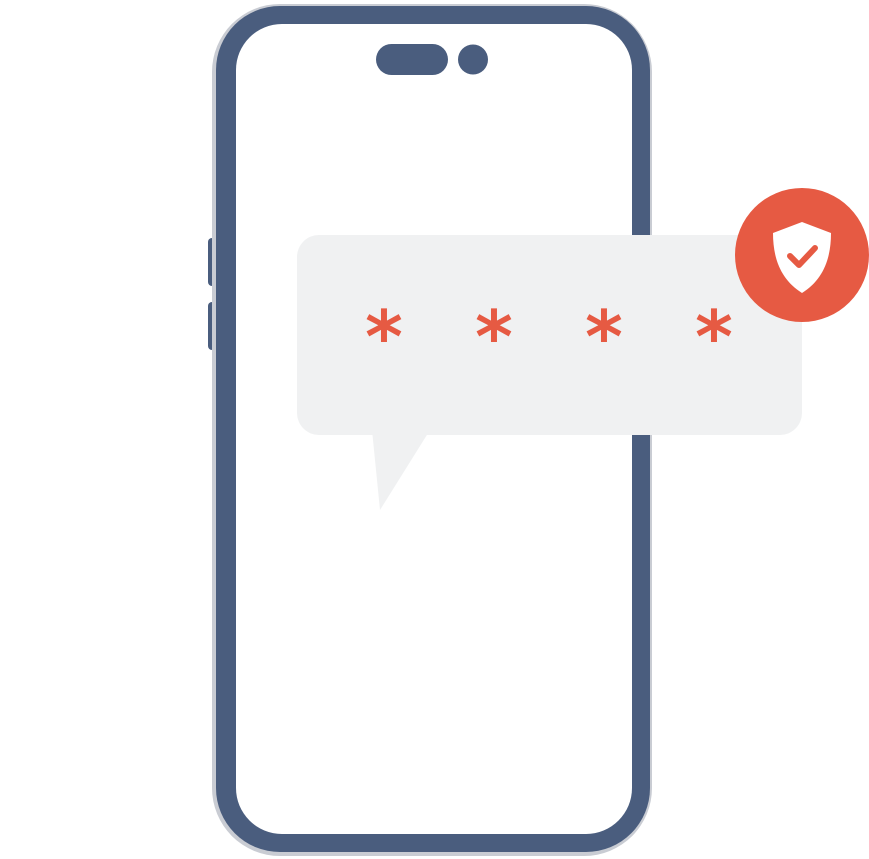 The image size is (869, 859). Describe the element at coordinates (714, 337) in the screenshot. I see `masked-char-4: *` at that location.